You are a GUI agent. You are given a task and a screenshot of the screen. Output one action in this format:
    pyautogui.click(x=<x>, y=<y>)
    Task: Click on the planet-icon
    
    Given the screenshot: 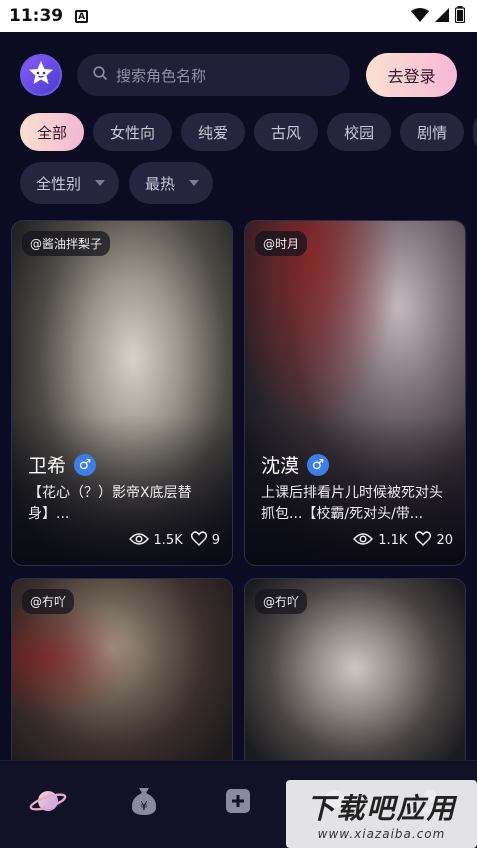 What is the action you would take?
    pyautogui.click(x=48, y=803)
    